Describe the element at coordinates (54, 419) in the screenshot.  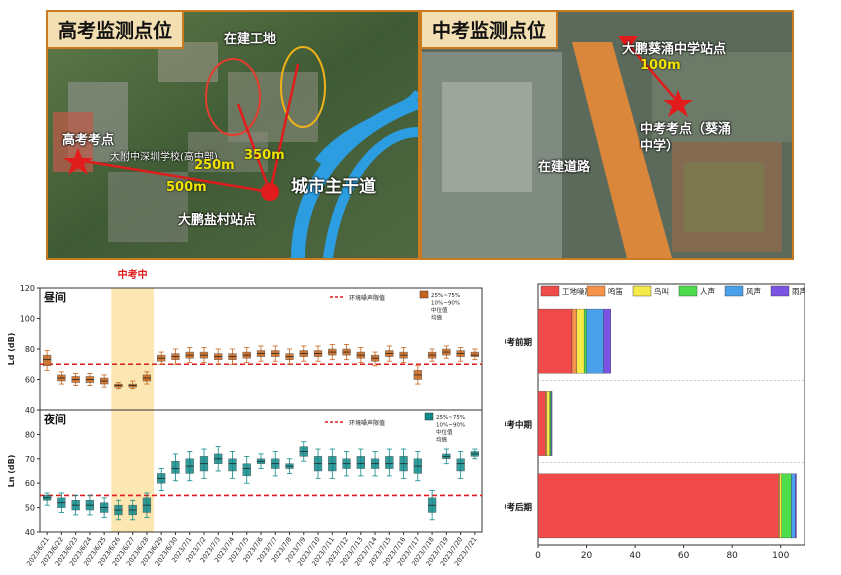
I see `panel-title: 夜间` at that location.